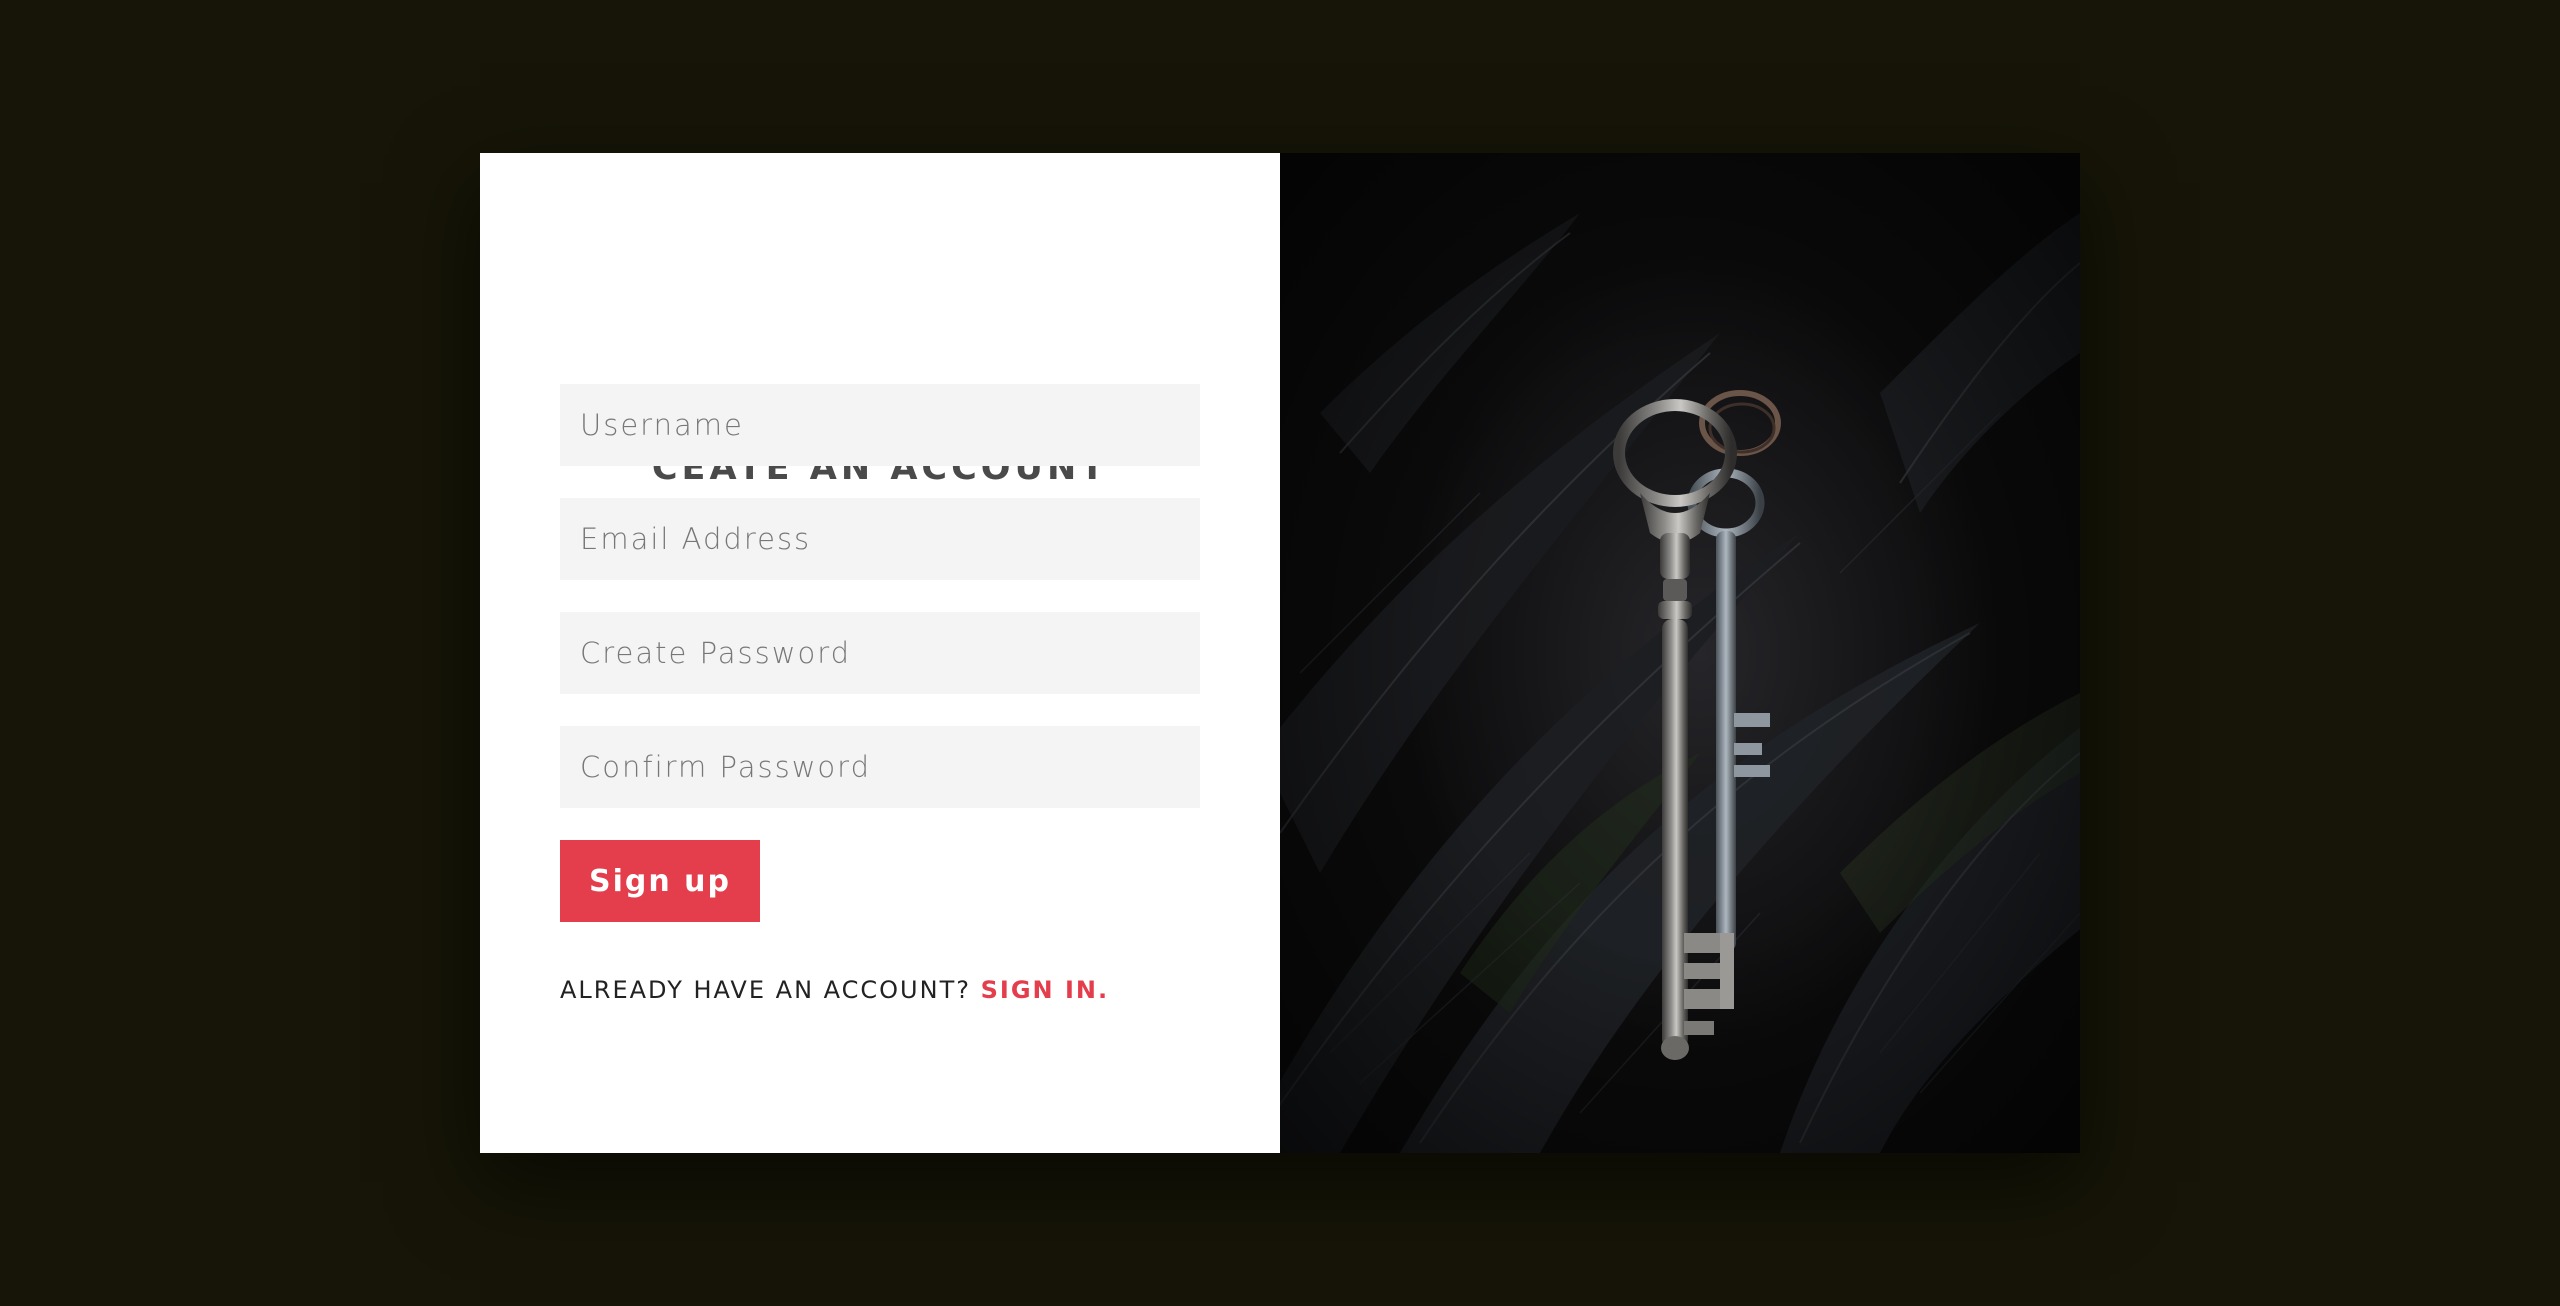  What do you see at coordinates (880, 767) in the screenshot?
I see `confirm-password-input` at bounding box center [880, 767].